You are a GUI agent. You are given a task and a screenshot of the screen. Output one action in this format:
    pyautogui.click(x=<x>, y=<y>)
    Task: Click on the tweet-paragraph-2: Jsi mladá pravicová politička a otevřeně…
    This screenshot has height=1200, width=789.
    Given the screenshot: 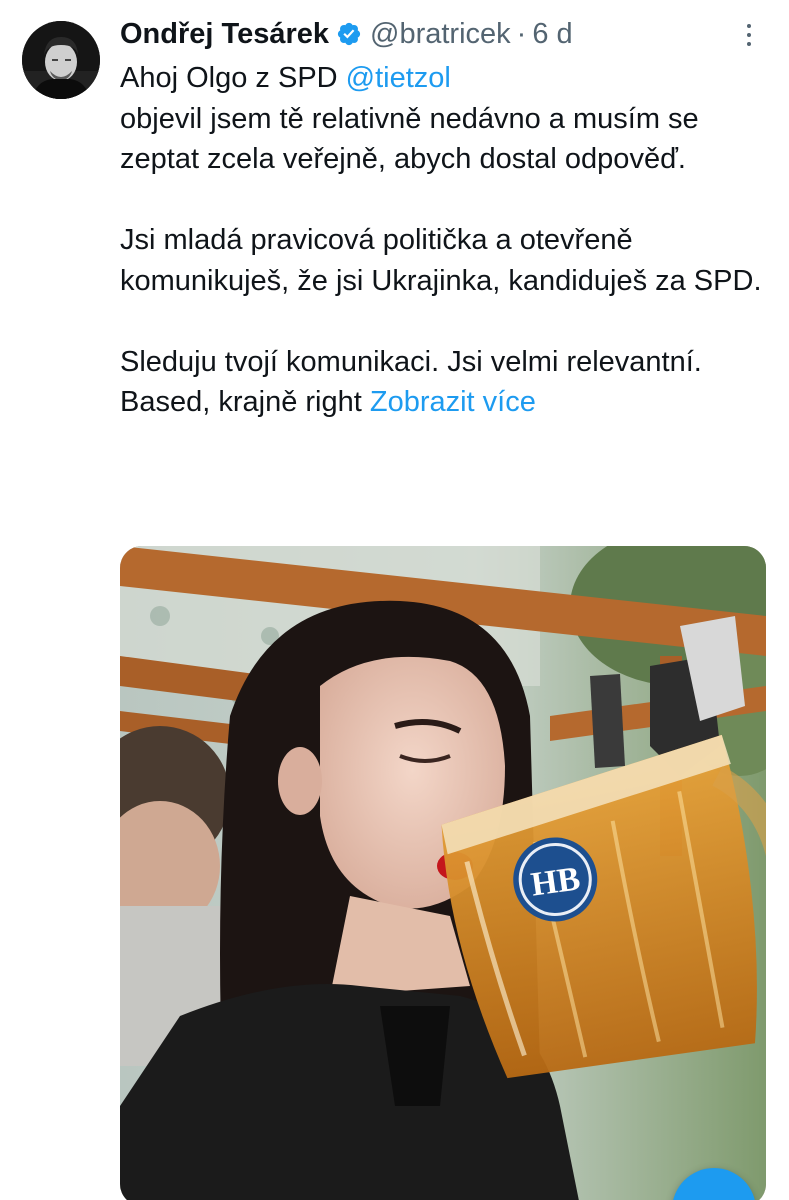 What is the action you would take?
    pyautogui.click(x=441, y=260)
    